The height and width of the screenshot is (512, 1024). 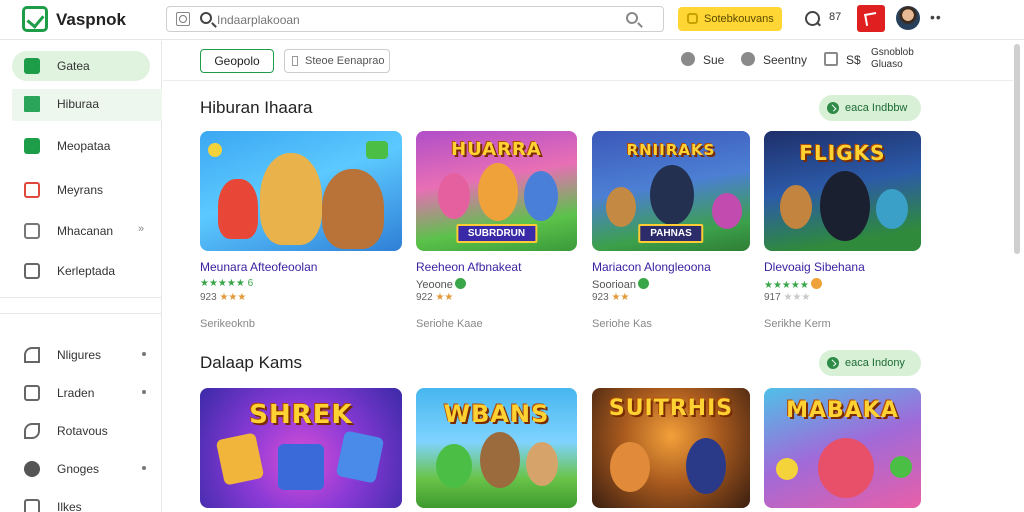 I want to click on signal-icon, so click(x=32, y=355).